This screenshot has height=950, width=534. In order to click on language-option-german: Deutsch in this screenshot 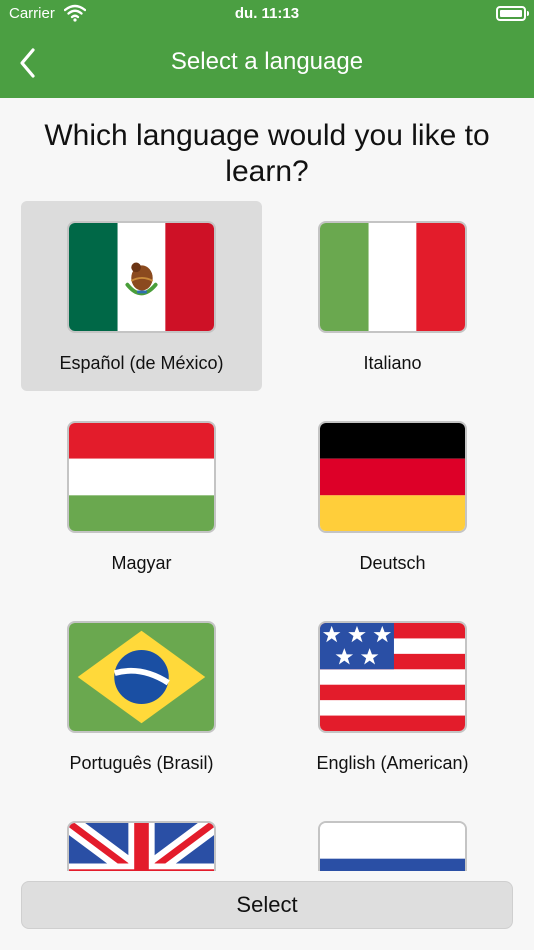, I will do `click(392, 496)`.